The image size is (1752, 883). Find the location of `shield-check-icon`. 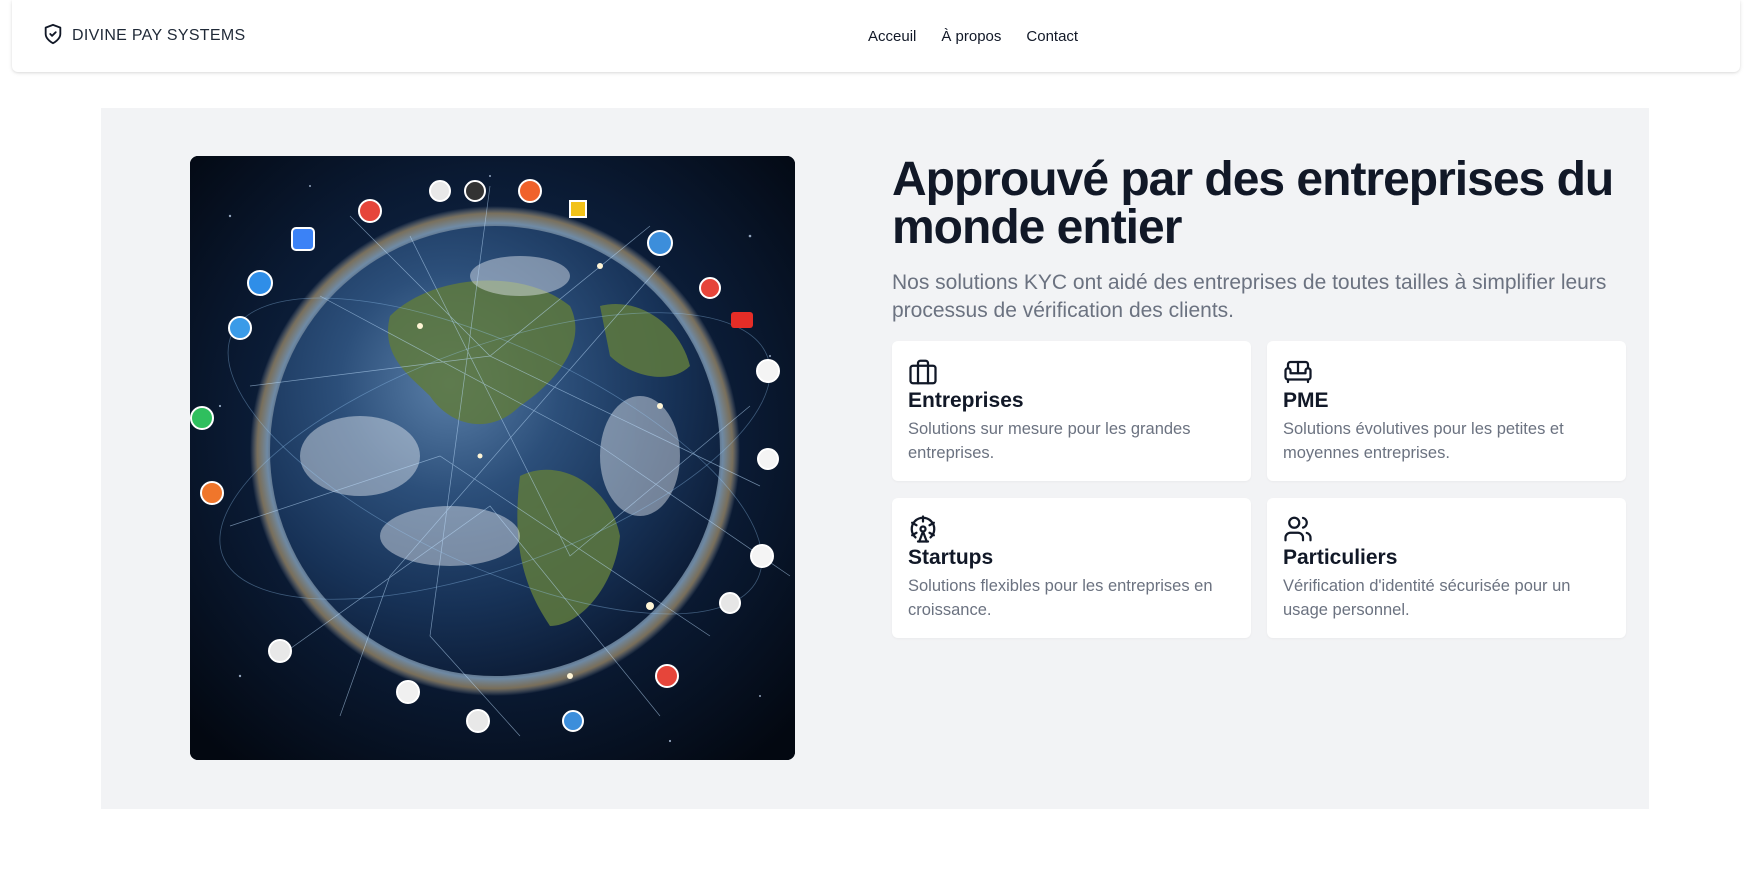

shield-check-icon is located at coordinates (53, 36).